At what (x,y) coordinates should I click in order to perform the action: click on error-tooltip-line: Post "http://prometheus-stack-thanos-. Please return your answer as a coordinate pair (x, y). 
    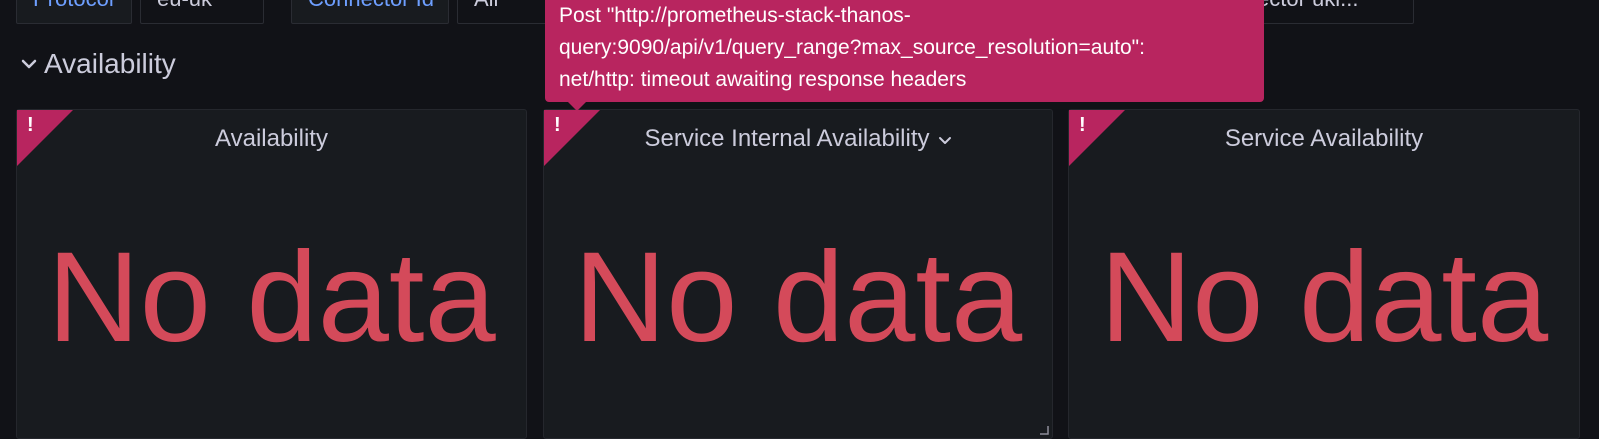
    Looking at the image, I should click on (735, 15).